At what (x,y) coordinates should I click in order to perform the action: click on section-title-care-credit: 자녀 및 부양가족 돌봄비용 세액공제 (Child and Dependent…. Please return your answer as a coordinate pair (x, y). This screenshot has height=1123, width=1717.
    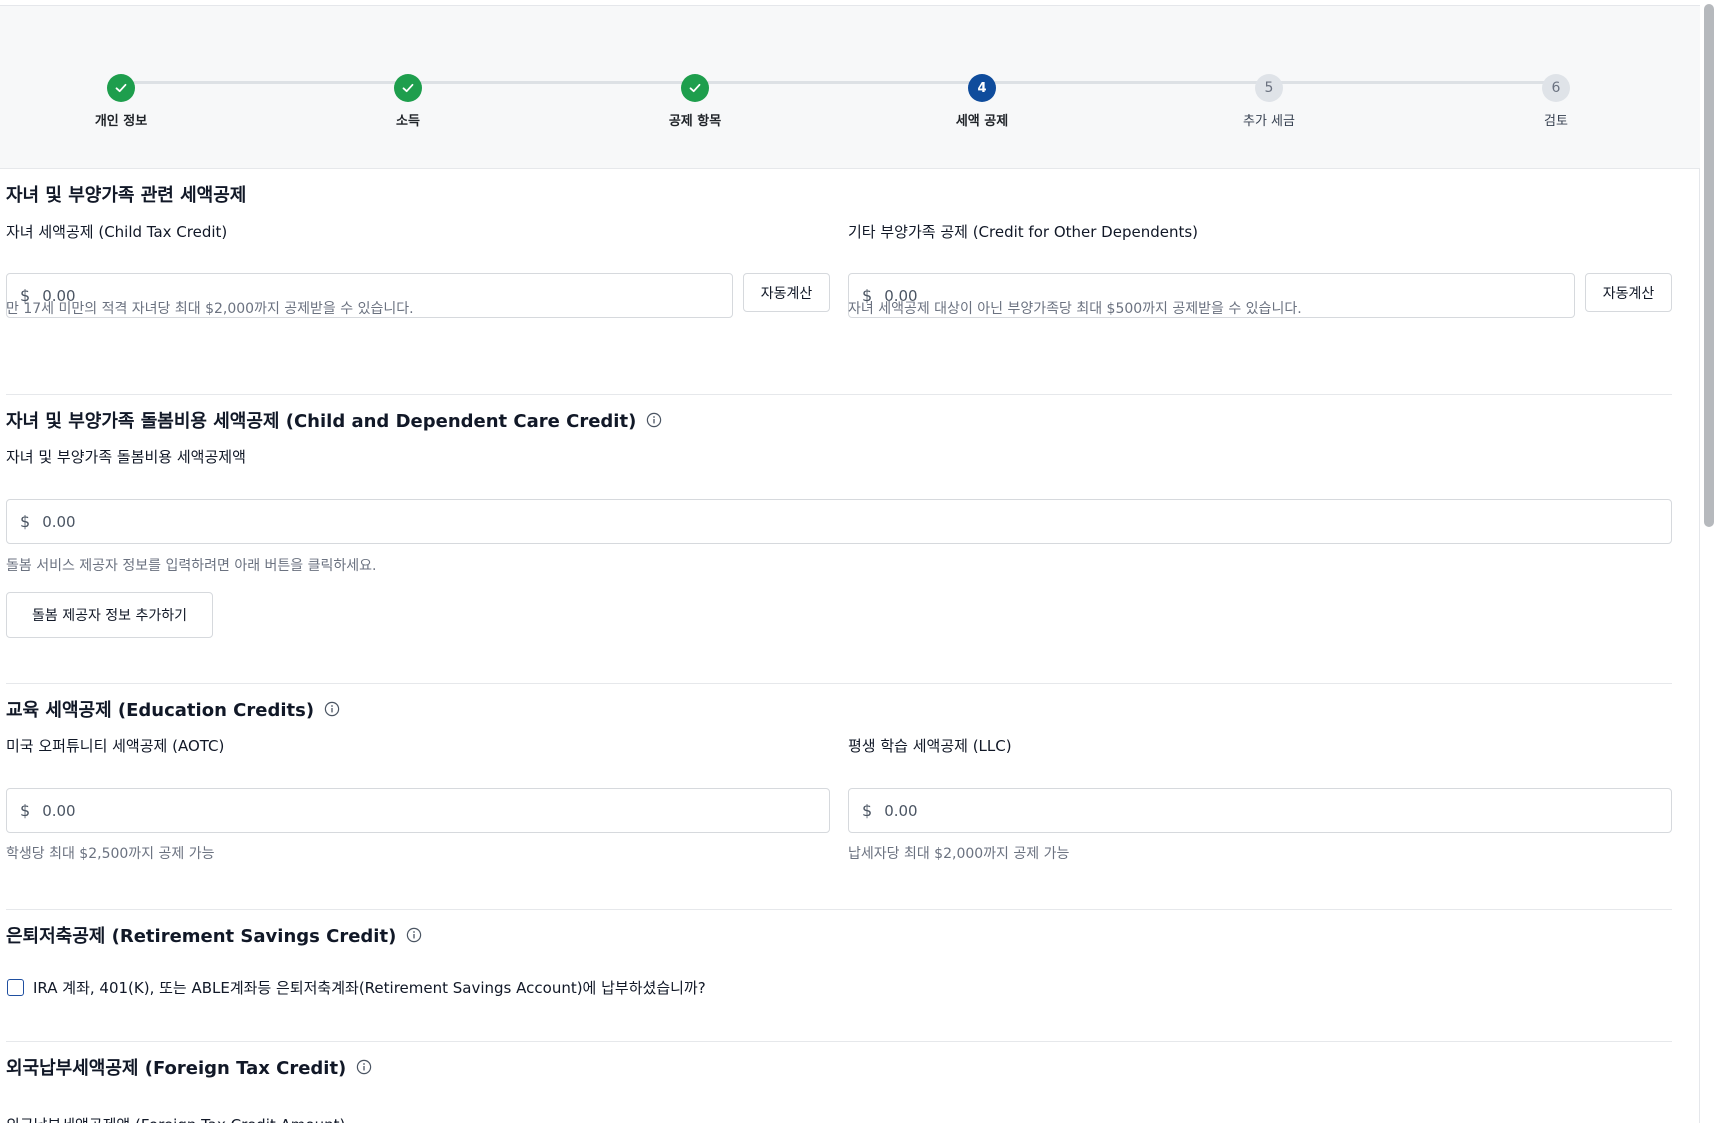
    Looking at the image, I should click on (334, 420).